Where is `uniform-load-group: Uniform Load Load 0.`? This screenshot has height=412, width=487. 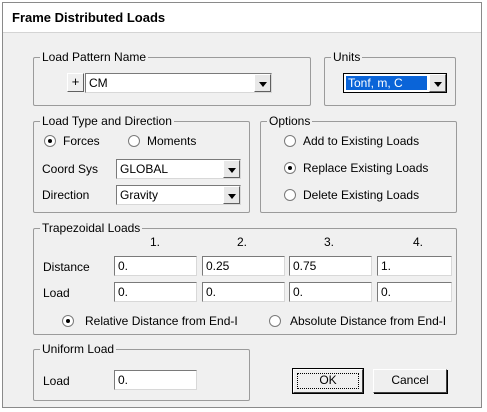 uniform-load-group: Uniform Load Load 0. is located at coordinates (141, 371).